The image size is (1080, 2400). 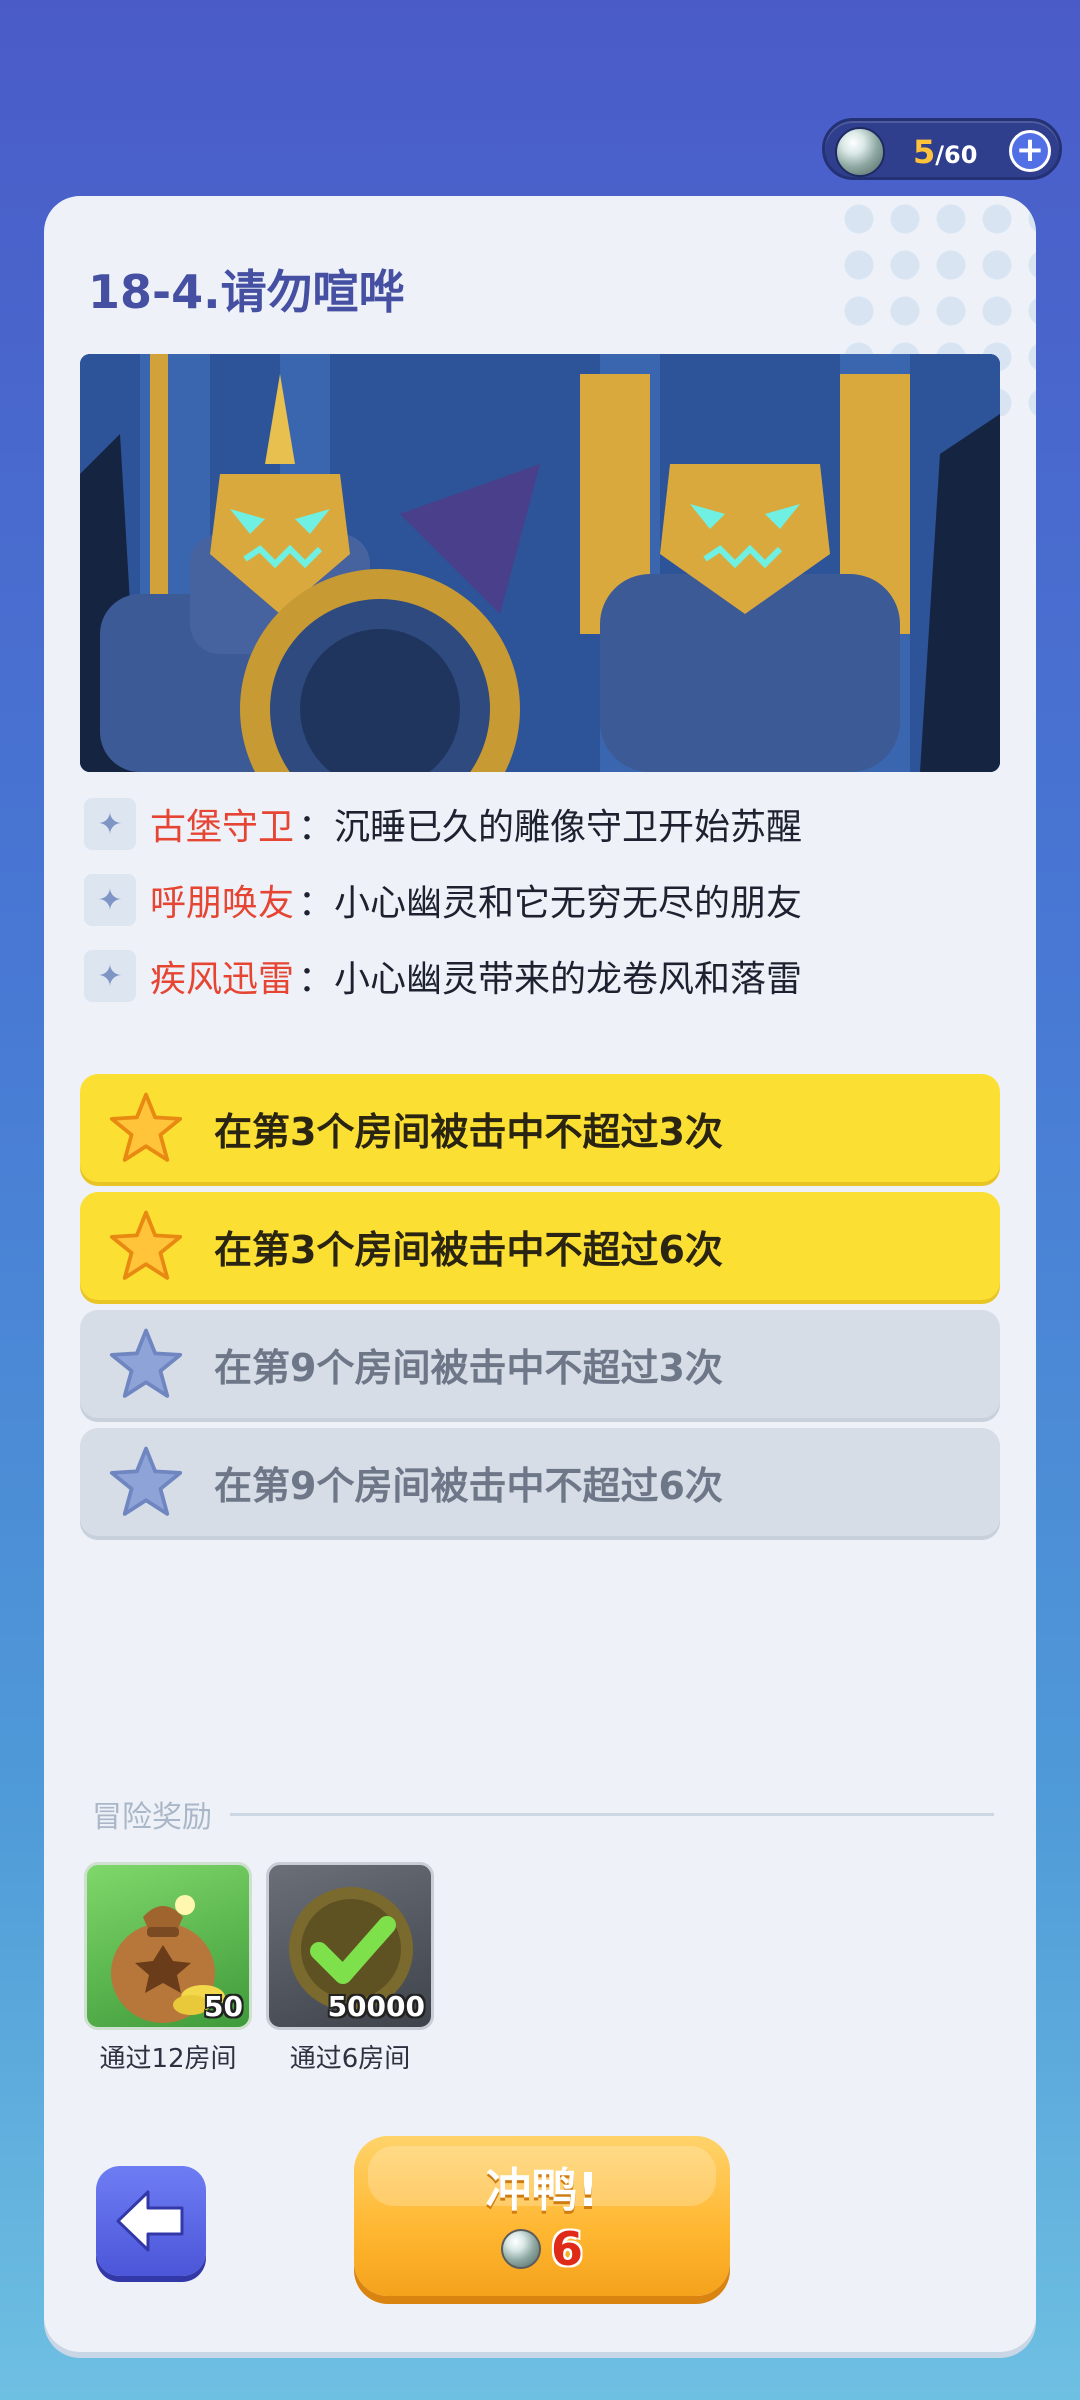 What do you see at coordinates (468, 1485) in the screenshot?
I see `objective-text: 在第9个房间被击中不超过6次` at bounding box center [468, 1485].